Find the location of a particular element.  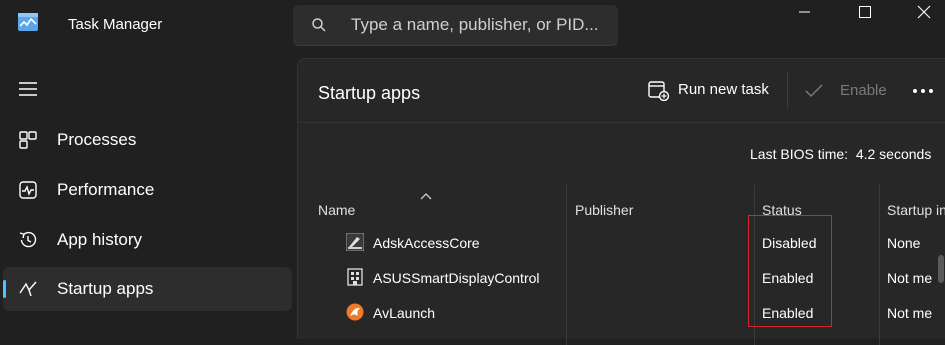

status-highlight-annotation is located at coordinates (790, 271).